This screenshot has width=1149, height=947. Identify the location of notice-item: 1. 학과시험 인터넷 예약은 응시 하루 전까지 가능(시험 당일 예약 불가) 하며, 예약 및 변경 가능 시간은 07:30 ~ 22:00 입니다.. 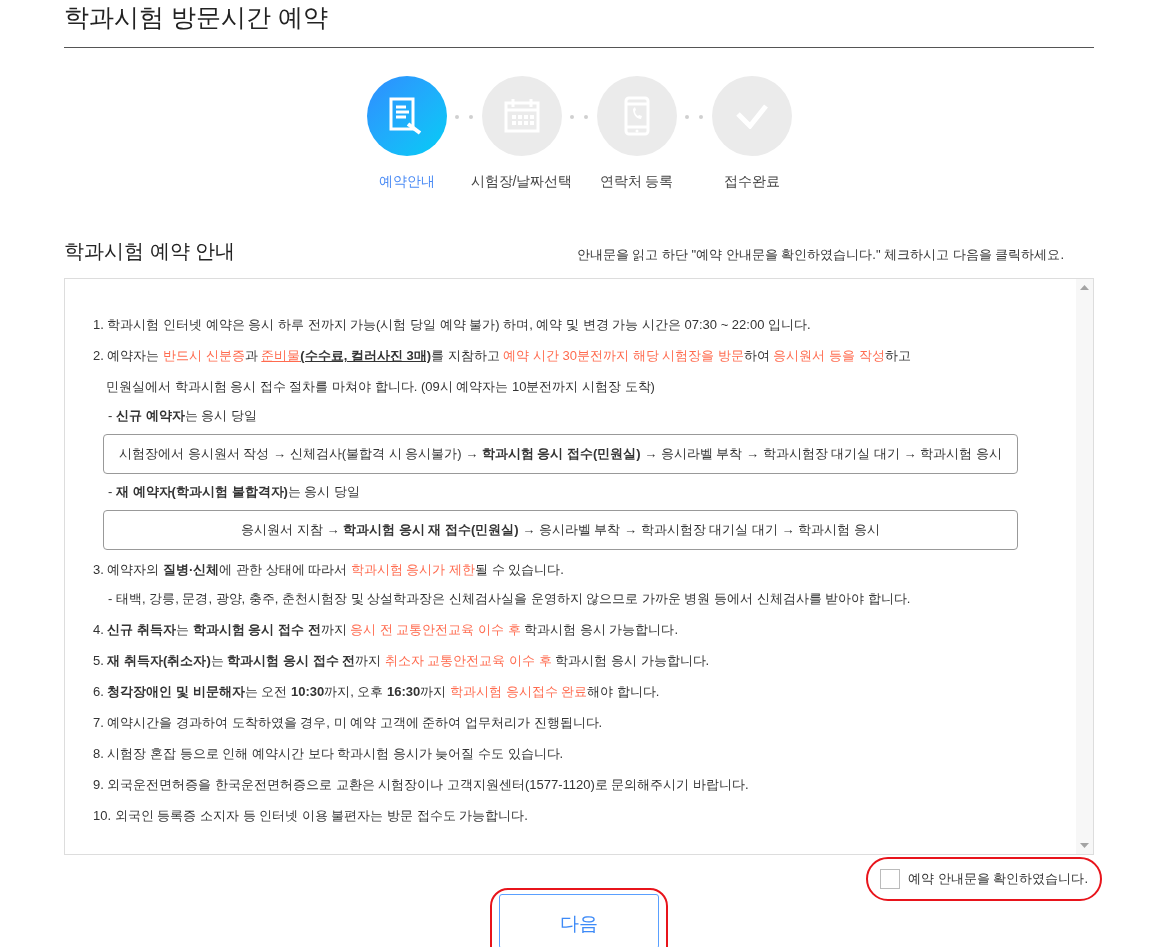
(452, 325).